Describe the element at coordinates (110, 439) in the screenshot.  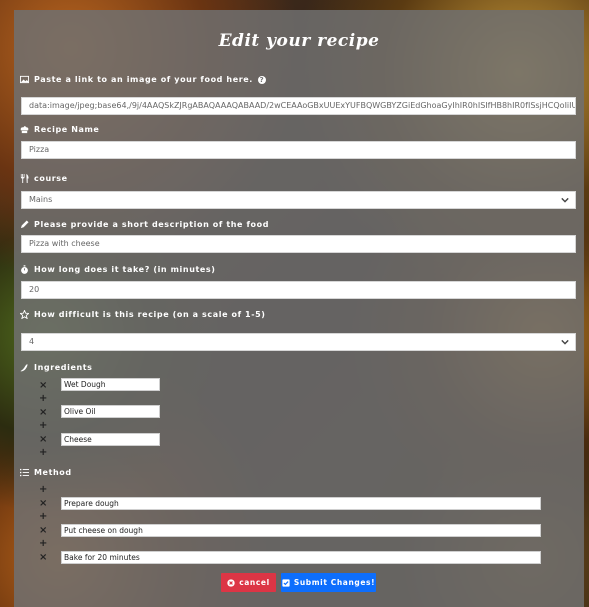
I see `ingredient-input: Cheese` at that location.